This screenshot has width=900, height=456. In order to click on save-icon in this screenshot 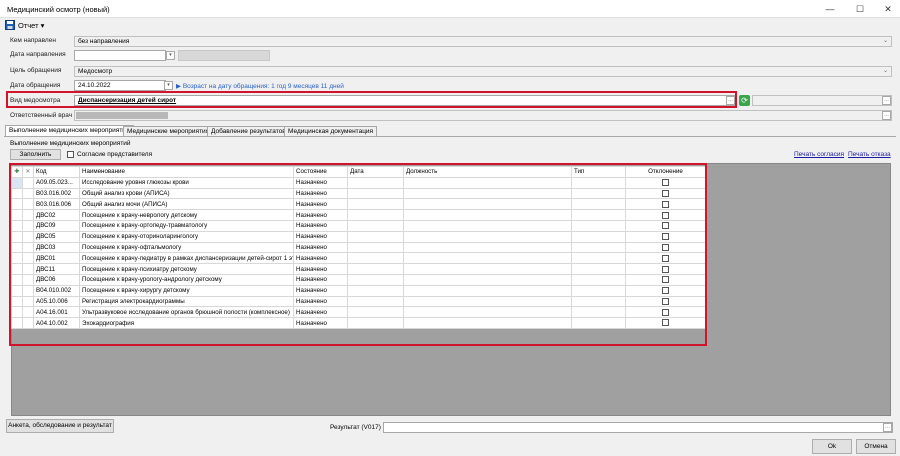, I will do `click(10, 25)`.